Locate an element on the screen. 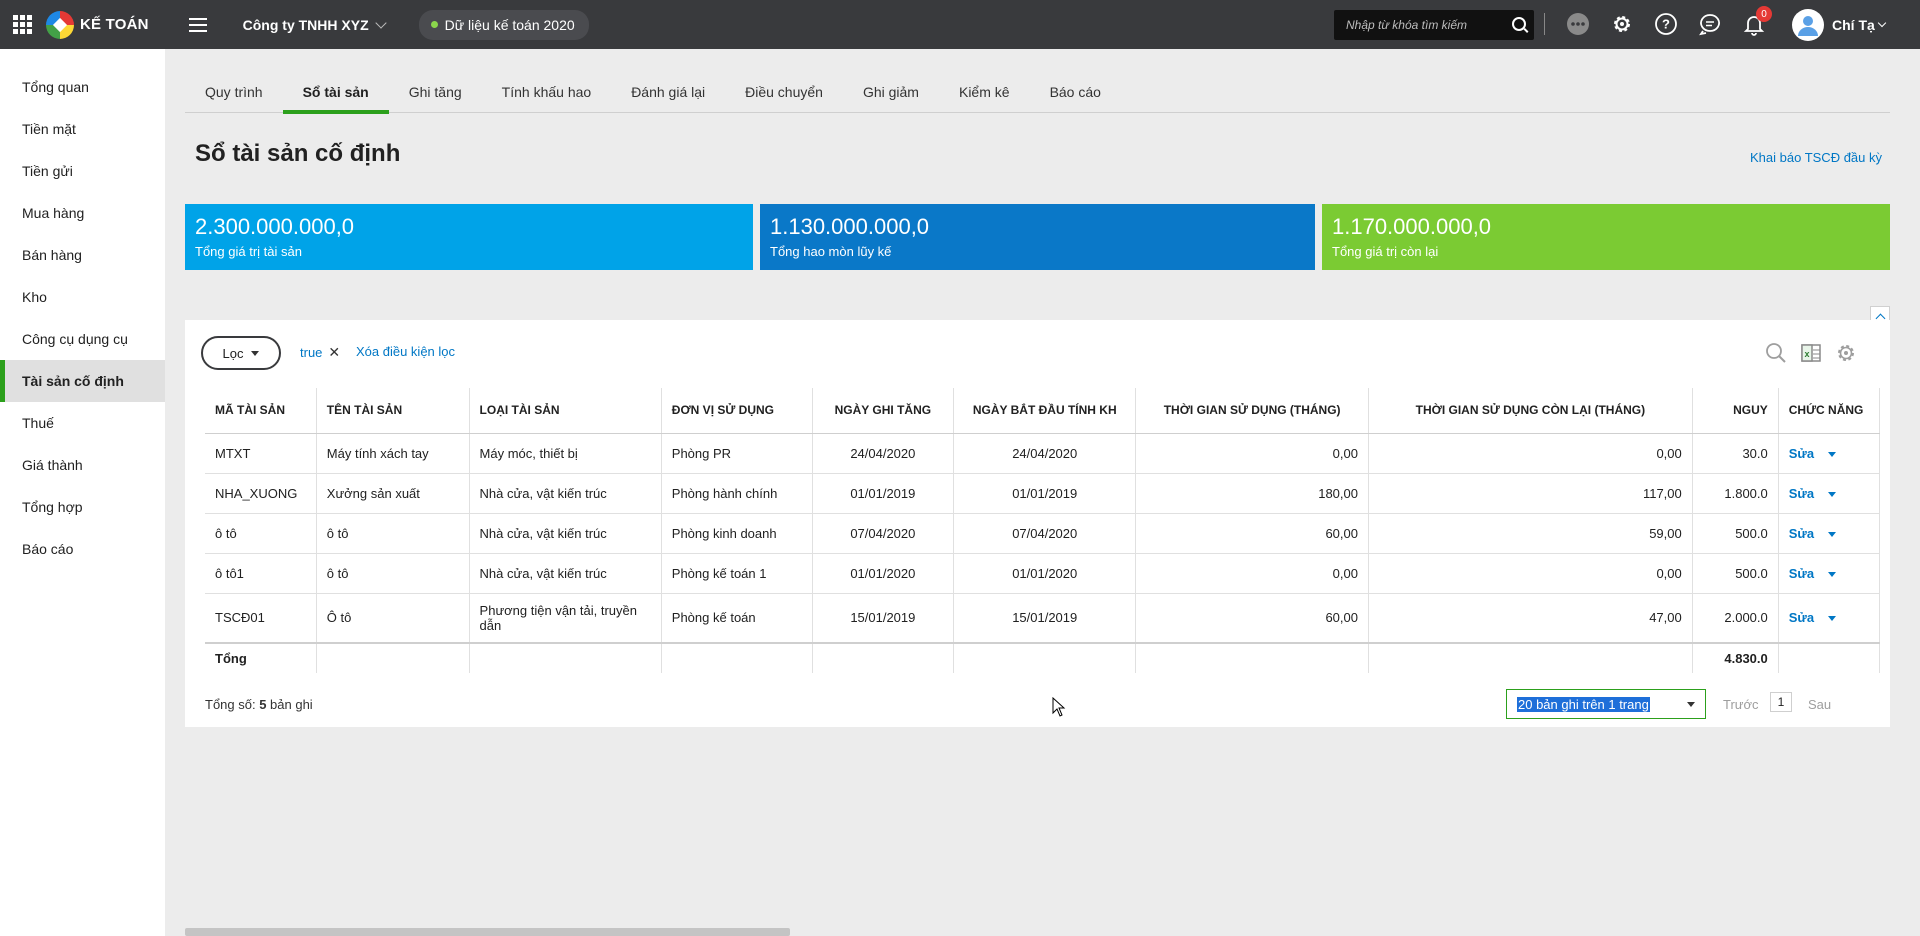  kpi-label: Tổng giá trị tài sản is located at coordinates (248, 251).